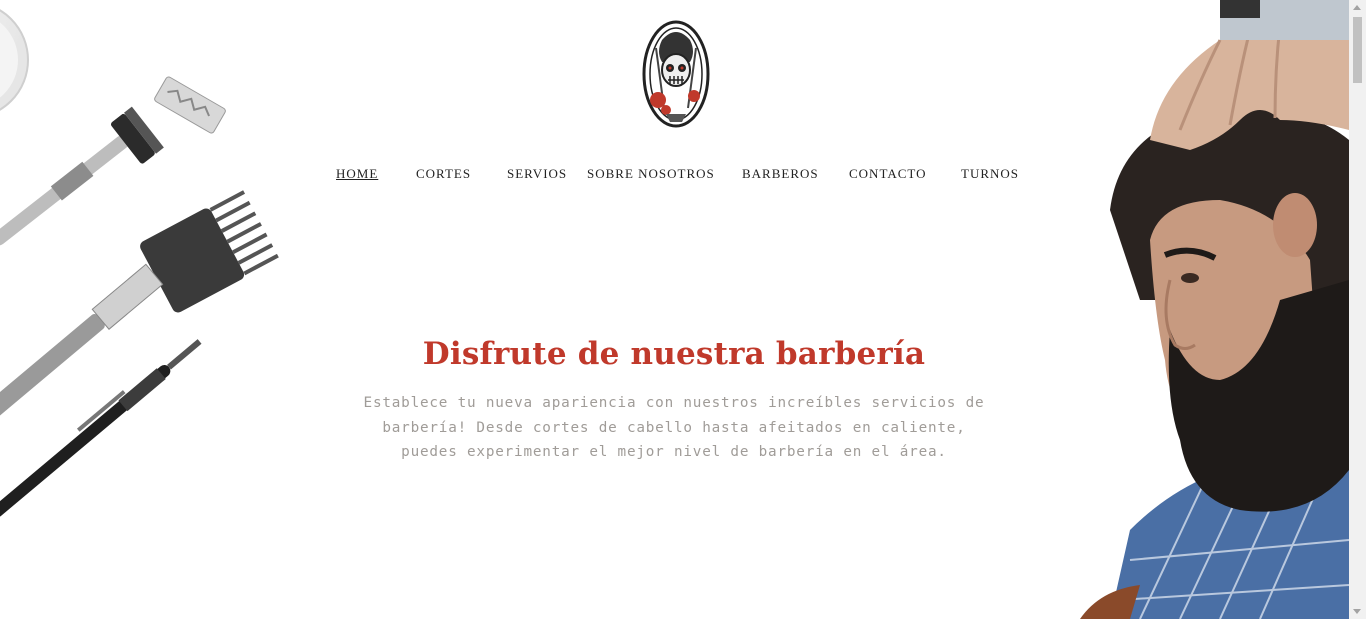 The width and height of the screenshot is (1366, 619). What do you see at coordinates (443, 174) in the screenshot?
I see `nav-cortes: CORTES` at bounding box center [443, 174].